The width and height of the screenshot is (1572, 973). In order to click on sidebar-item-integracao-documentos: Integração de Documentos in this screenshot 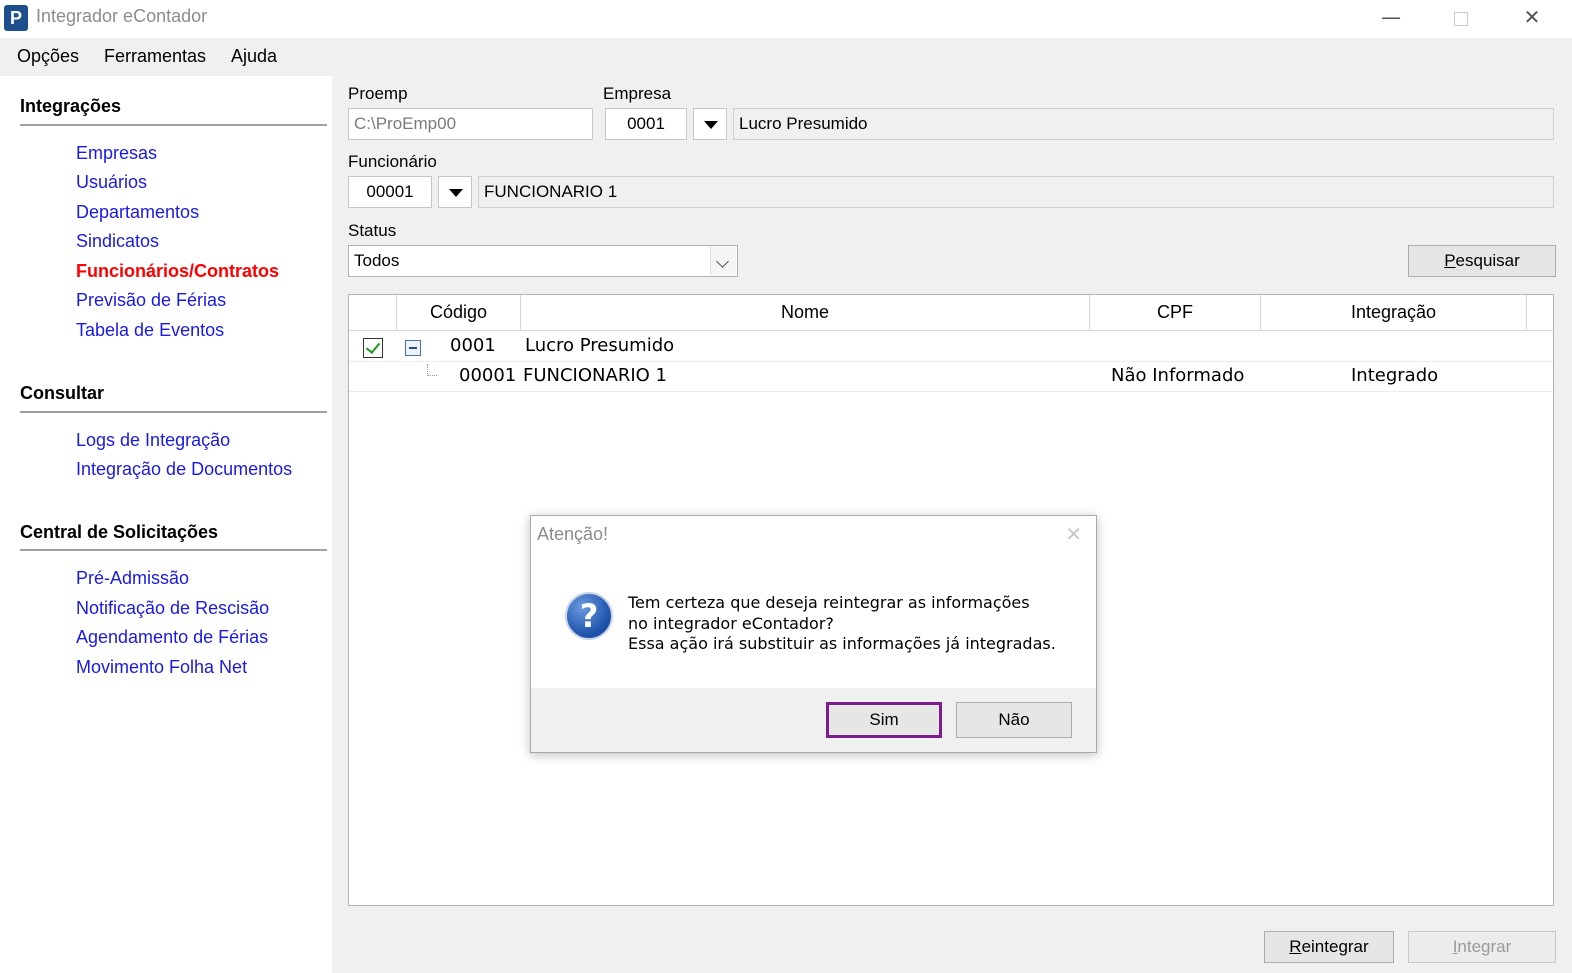, I will do `click(184, 469)`.